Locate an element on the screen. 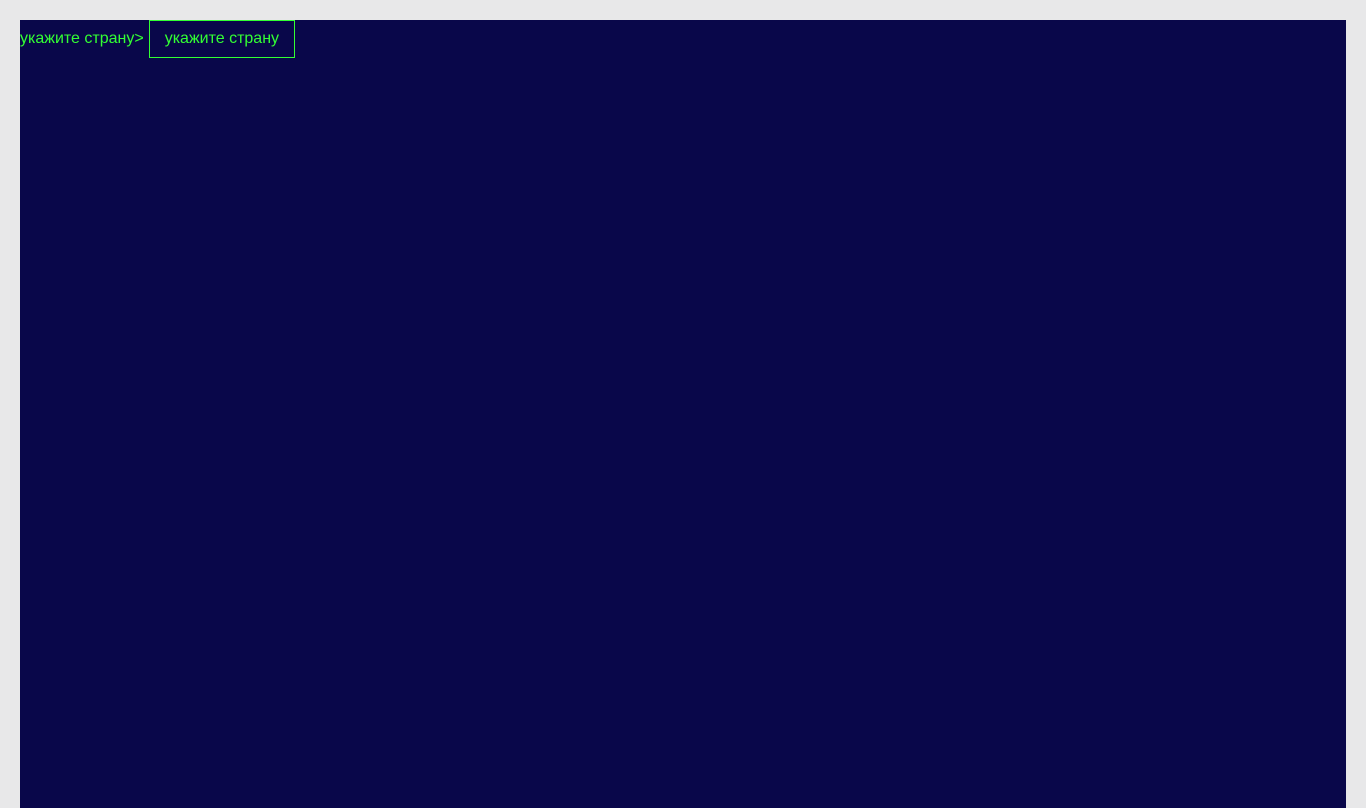 The width and height of the screenshot is (1366, 808). select-country-button: укажите страну is located at coordinates (222, 39).